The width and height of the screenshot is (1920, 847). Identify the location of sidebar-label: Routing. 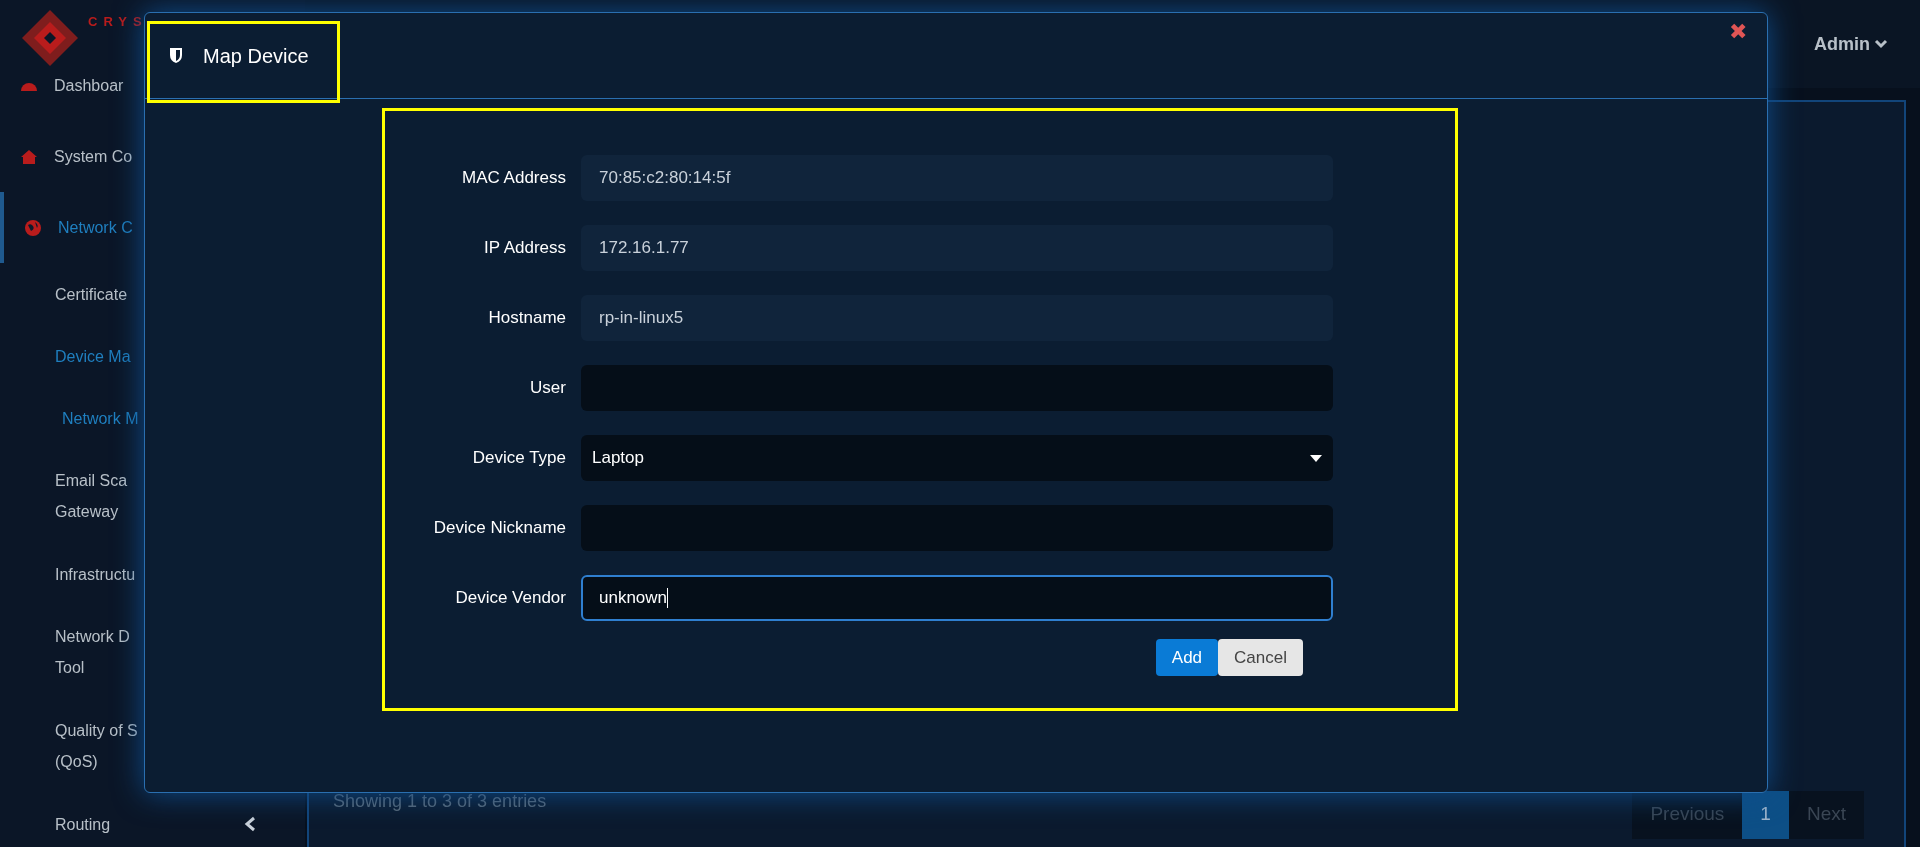
(83, 824).